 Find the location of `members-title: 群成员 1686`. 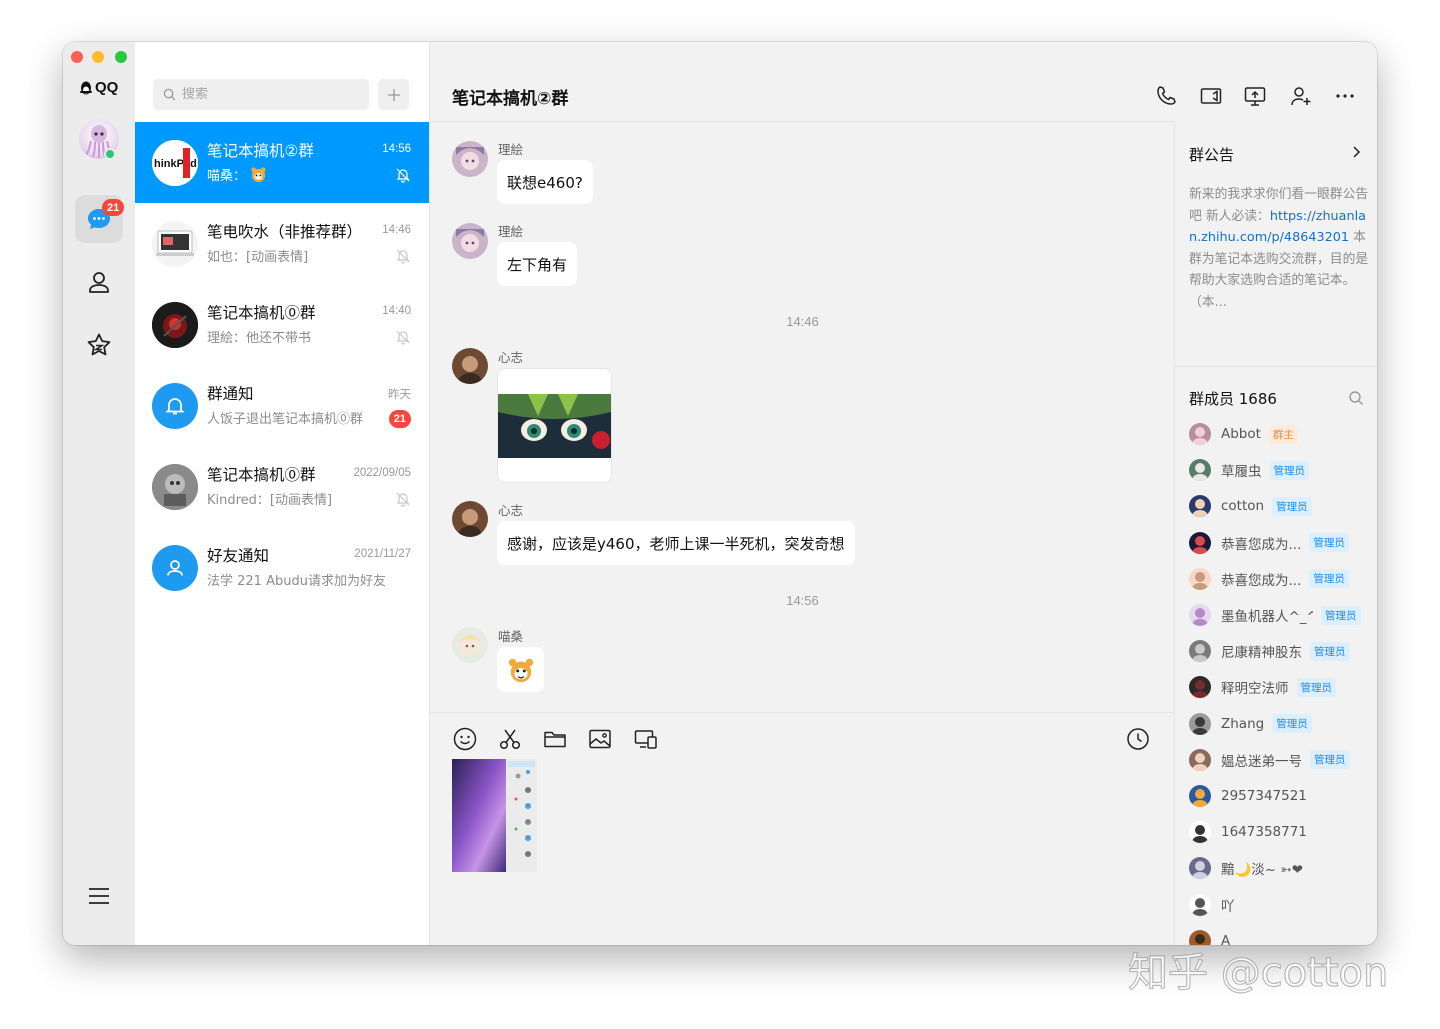

members-title: 群成员 1686 is located at coordinates (1233, 399).